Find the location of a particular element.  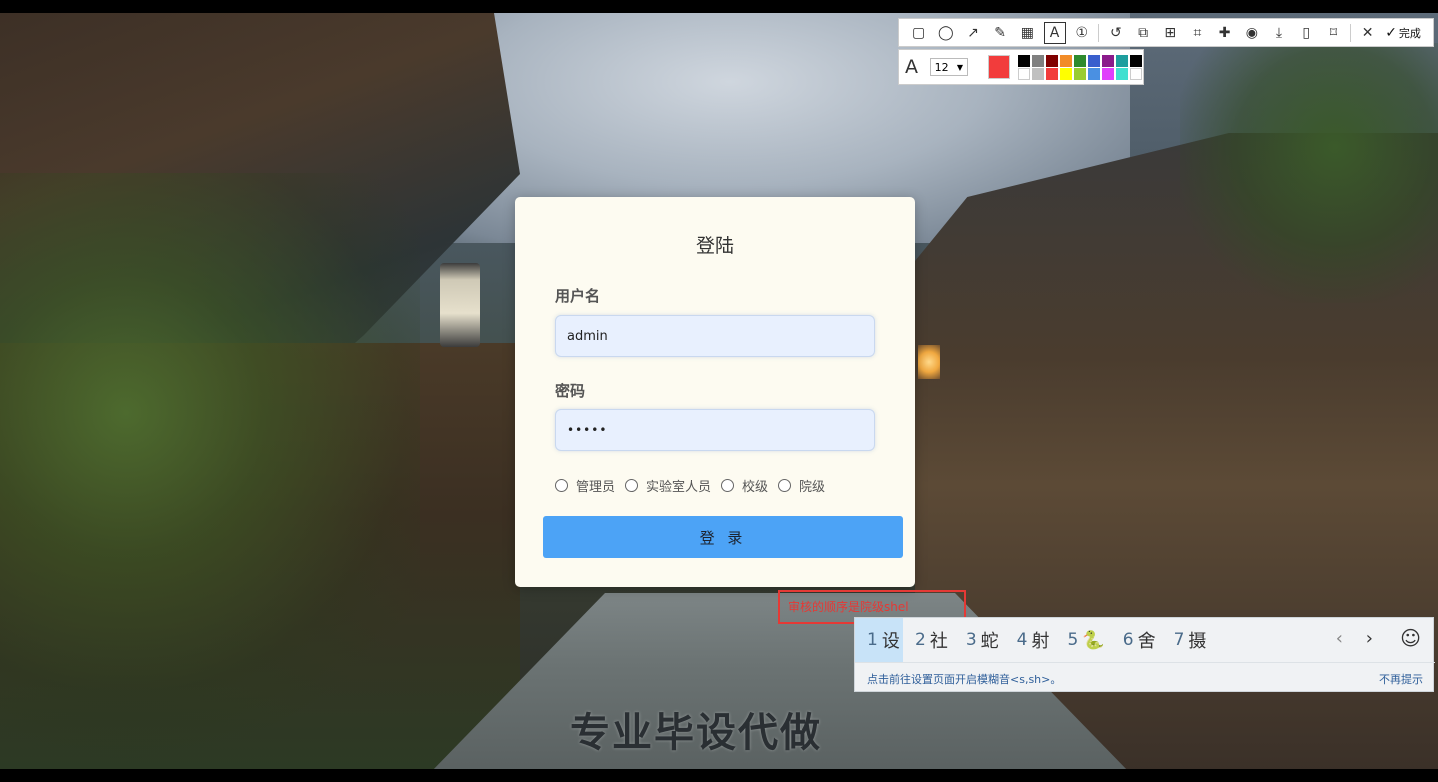

dismiss-hint-link: 不再提示 is located at coordinates (1401, 679).